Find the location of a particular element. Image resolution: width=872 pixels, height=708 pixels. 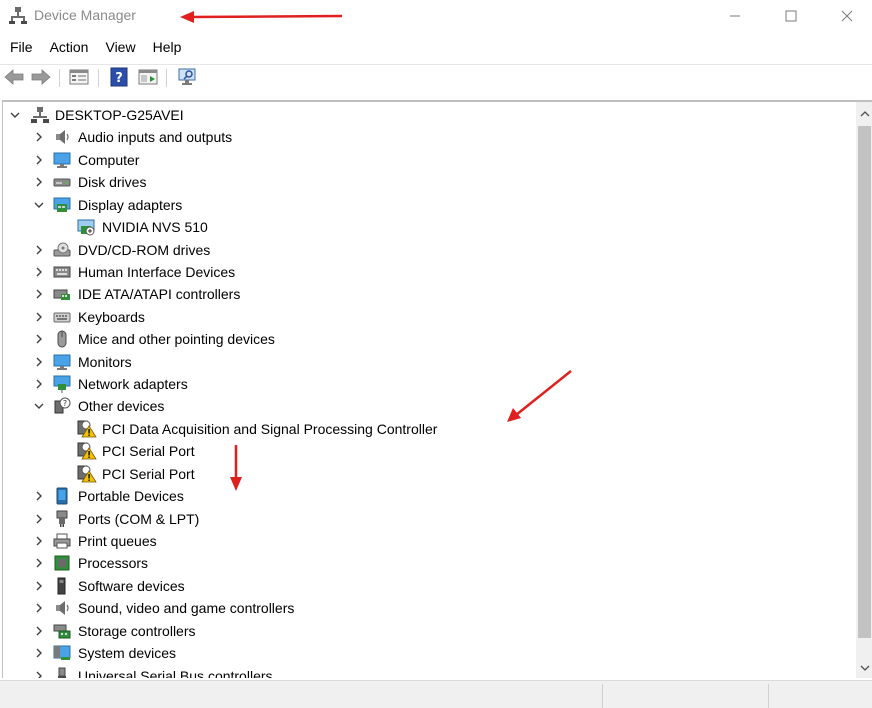

tree-root: DESKTOP-G25AVEI is located at coordinates (429, 115).